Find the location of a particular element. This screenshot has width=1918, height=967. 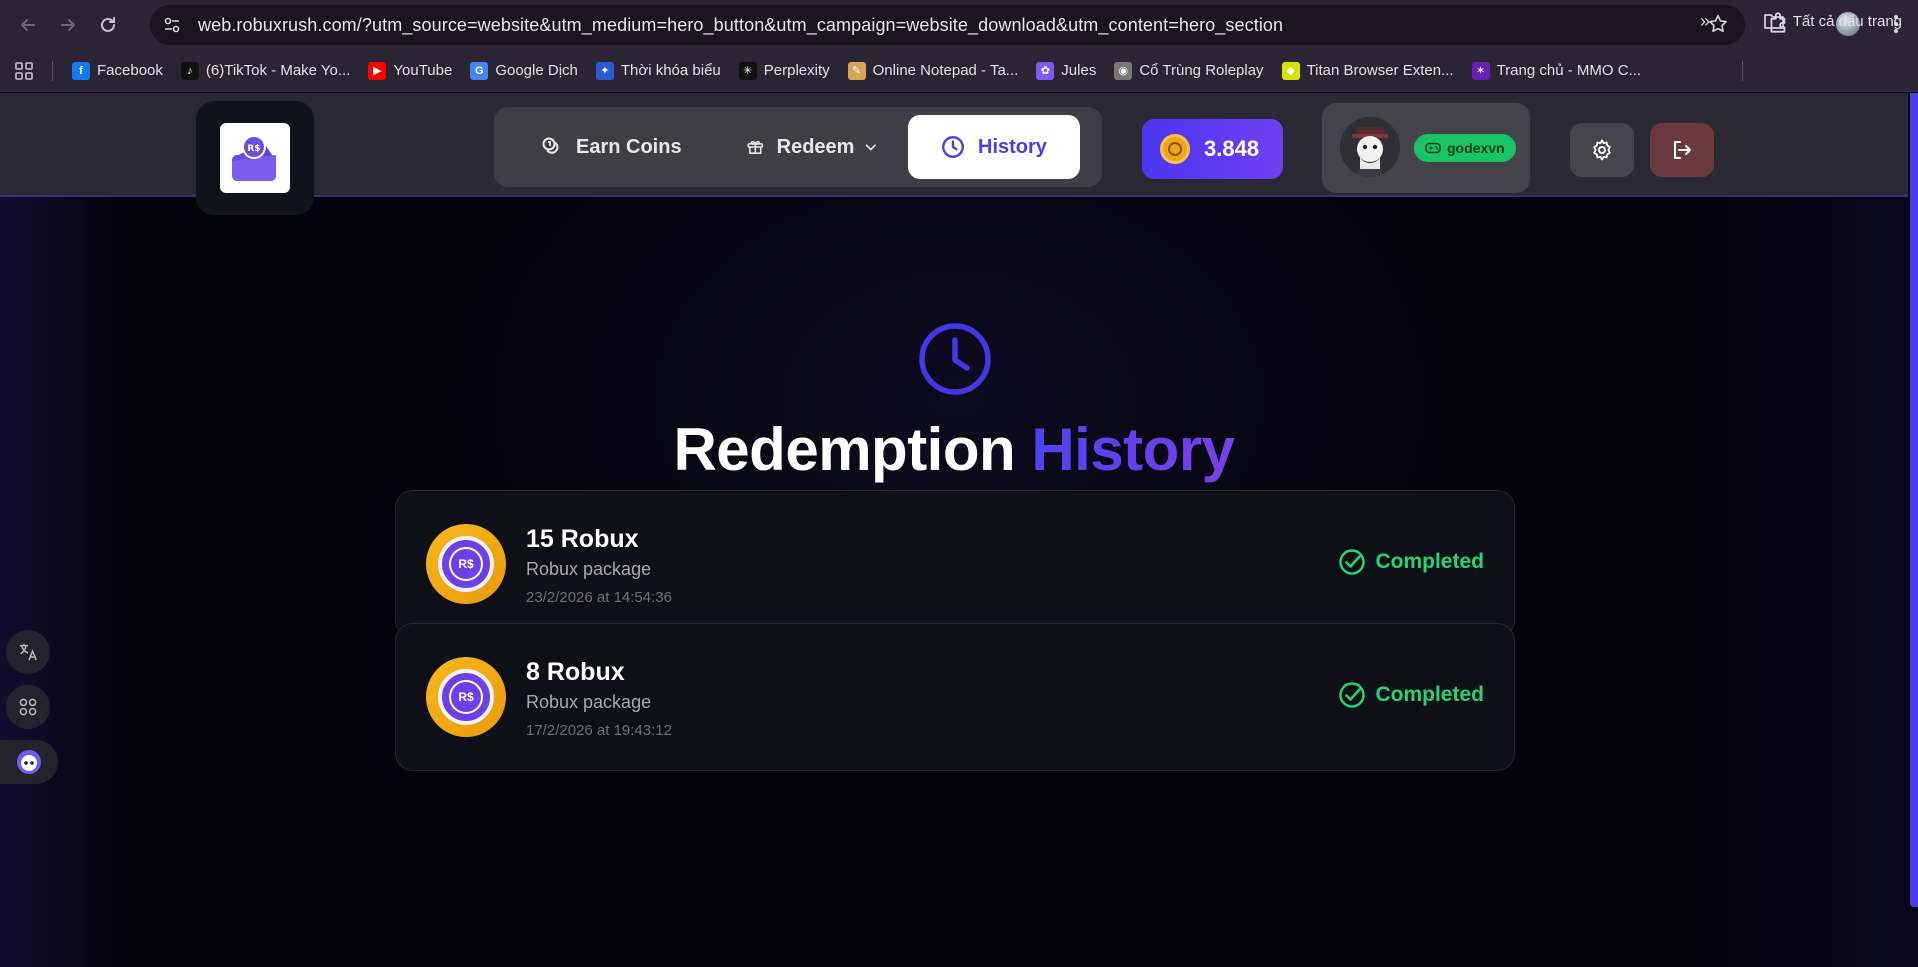

widgets-button is located at coordinates (28, 707).